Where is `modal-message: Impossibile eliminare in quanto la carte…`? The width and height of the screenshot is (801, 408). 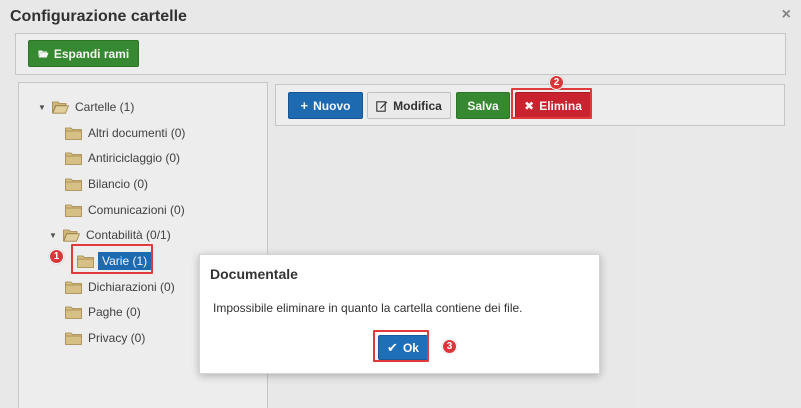 modal-message: Impossibile eliminare in quanto la carte… is located at coordinates (368, 308).